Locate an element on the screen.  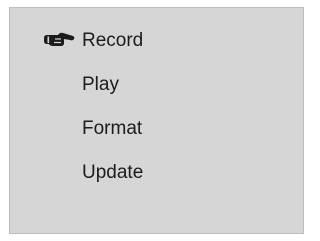
menu-item-label: Play is located at coordinates (100, 84).